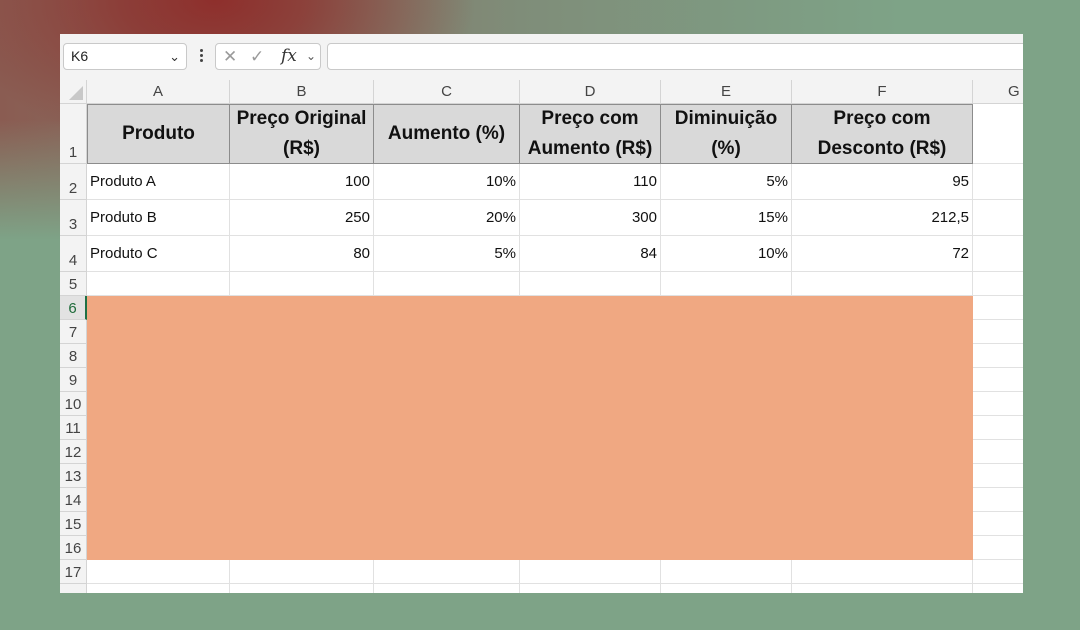  I want to click on header-cell-preco-com-desconto: Preço com Desconto (R$), so click(882, 134).